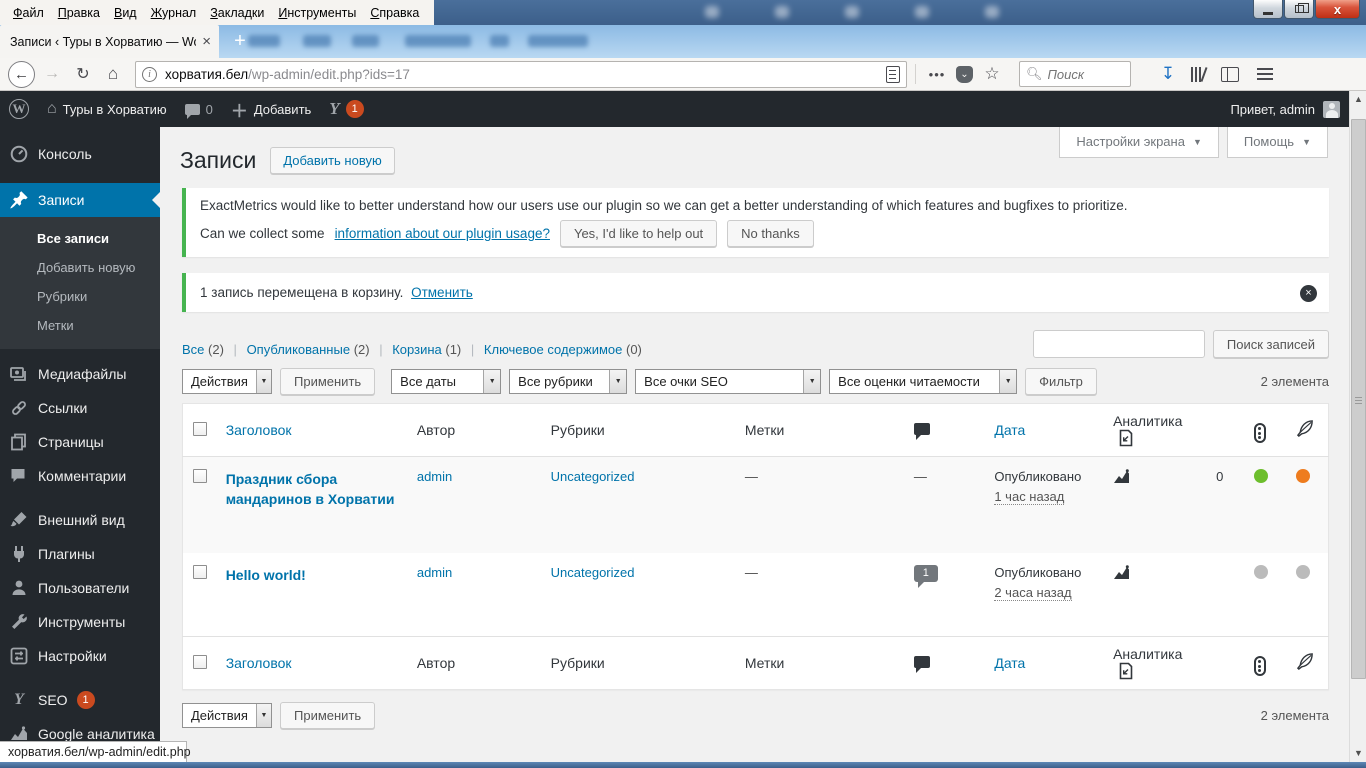 Image resolution: width=1366 pixels, height=768 pixels. Describe the element at coordinates (1230, 74) in the screenshot. I see `sidebar-toggle-icon` at that location.